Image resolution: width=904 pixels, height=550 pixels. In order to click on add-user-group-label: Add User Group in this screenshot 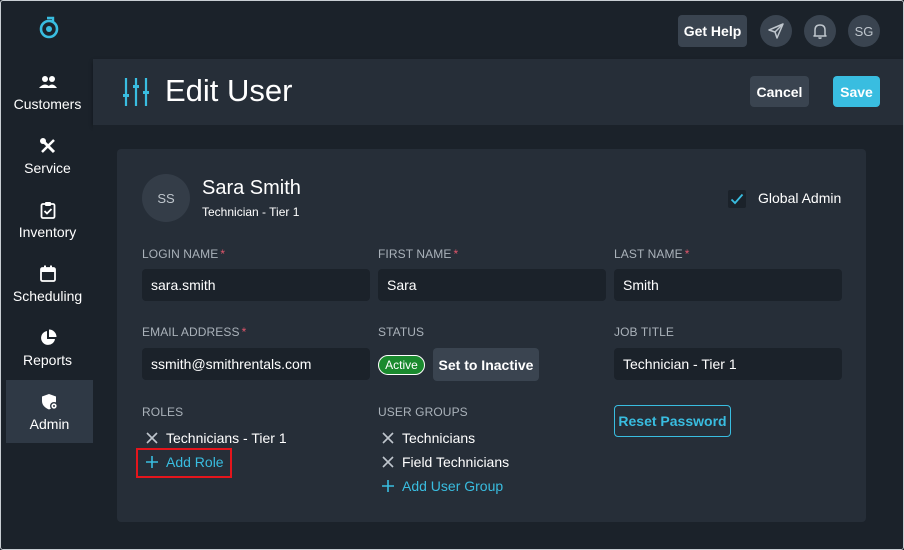, I will do `click(453, 486)`.